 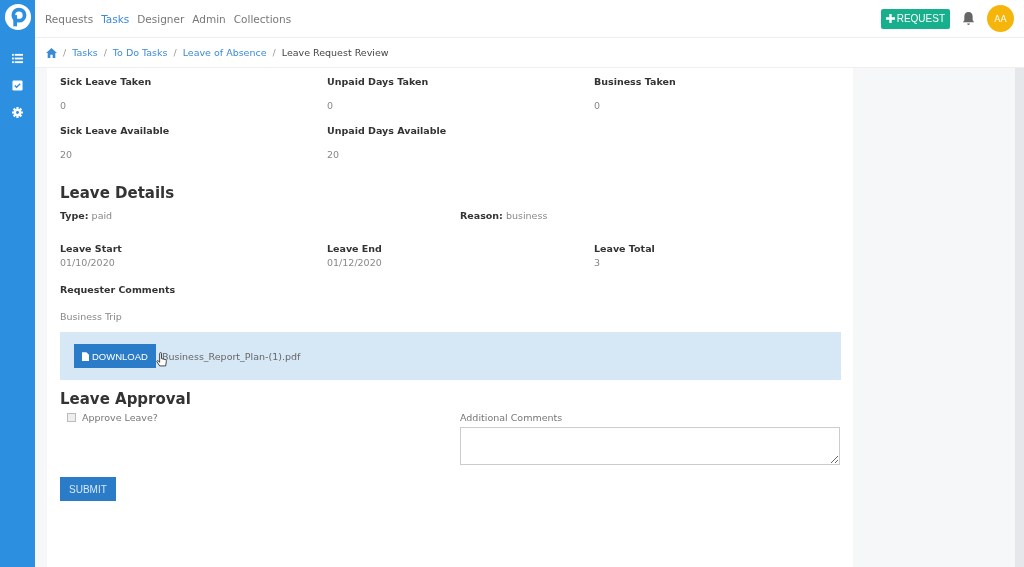 What do you see at coordinates (378, 81) in the screenshot?
I see `field-label: Unpaid Days Taken` at bounding box center [378, 81].